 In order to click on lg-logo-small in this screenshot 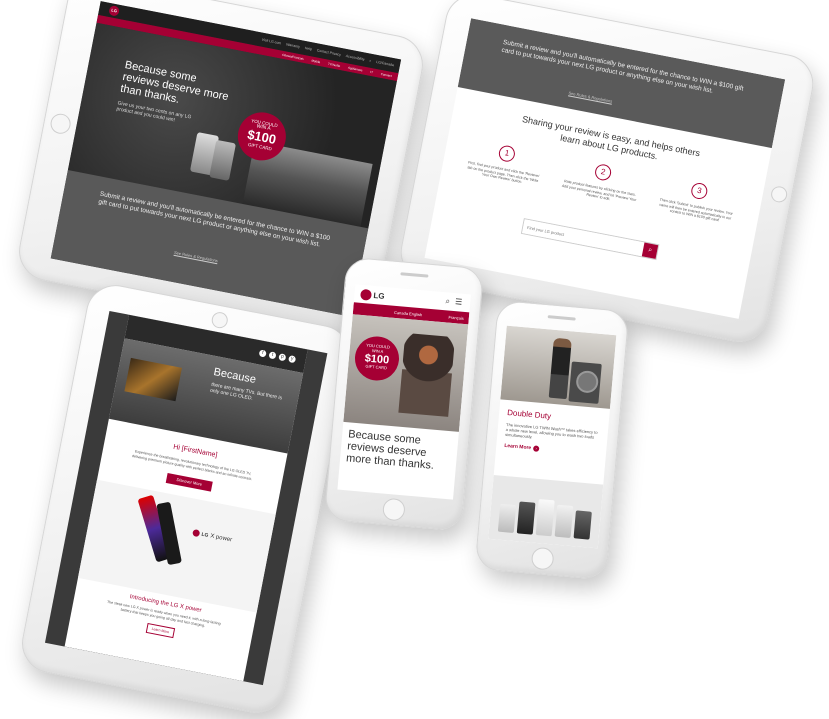, I will do `click(196, 533)`.